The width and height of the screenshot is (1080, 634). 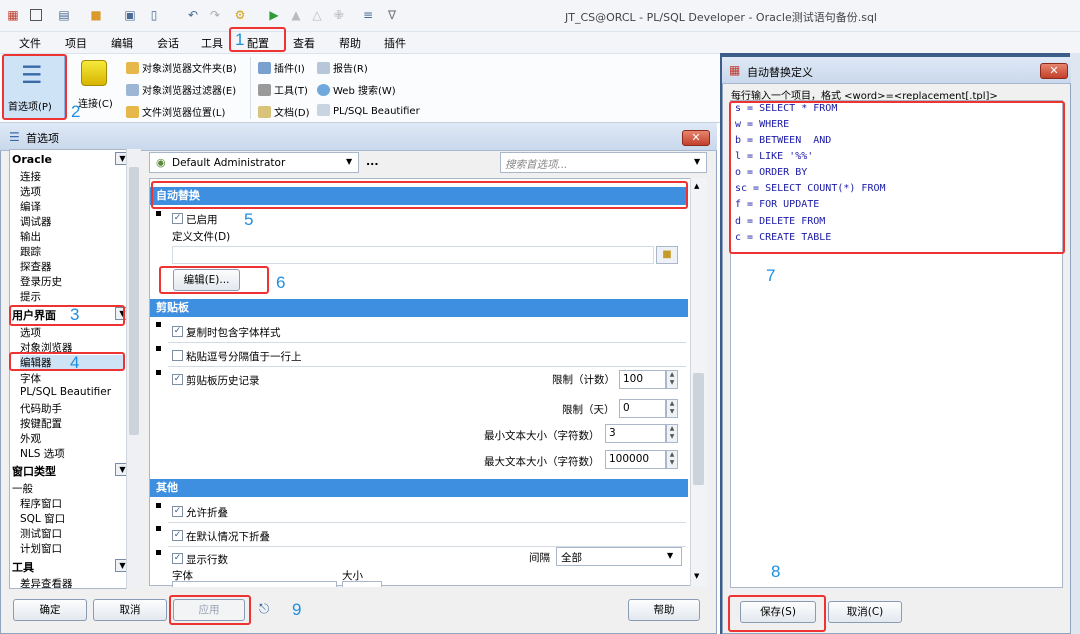 What do you see at coordinates (175, 111) in the screenshot?
I see `file-browser-location-button: 文件浏览器位置(L)` at bounding box center [175, 111].